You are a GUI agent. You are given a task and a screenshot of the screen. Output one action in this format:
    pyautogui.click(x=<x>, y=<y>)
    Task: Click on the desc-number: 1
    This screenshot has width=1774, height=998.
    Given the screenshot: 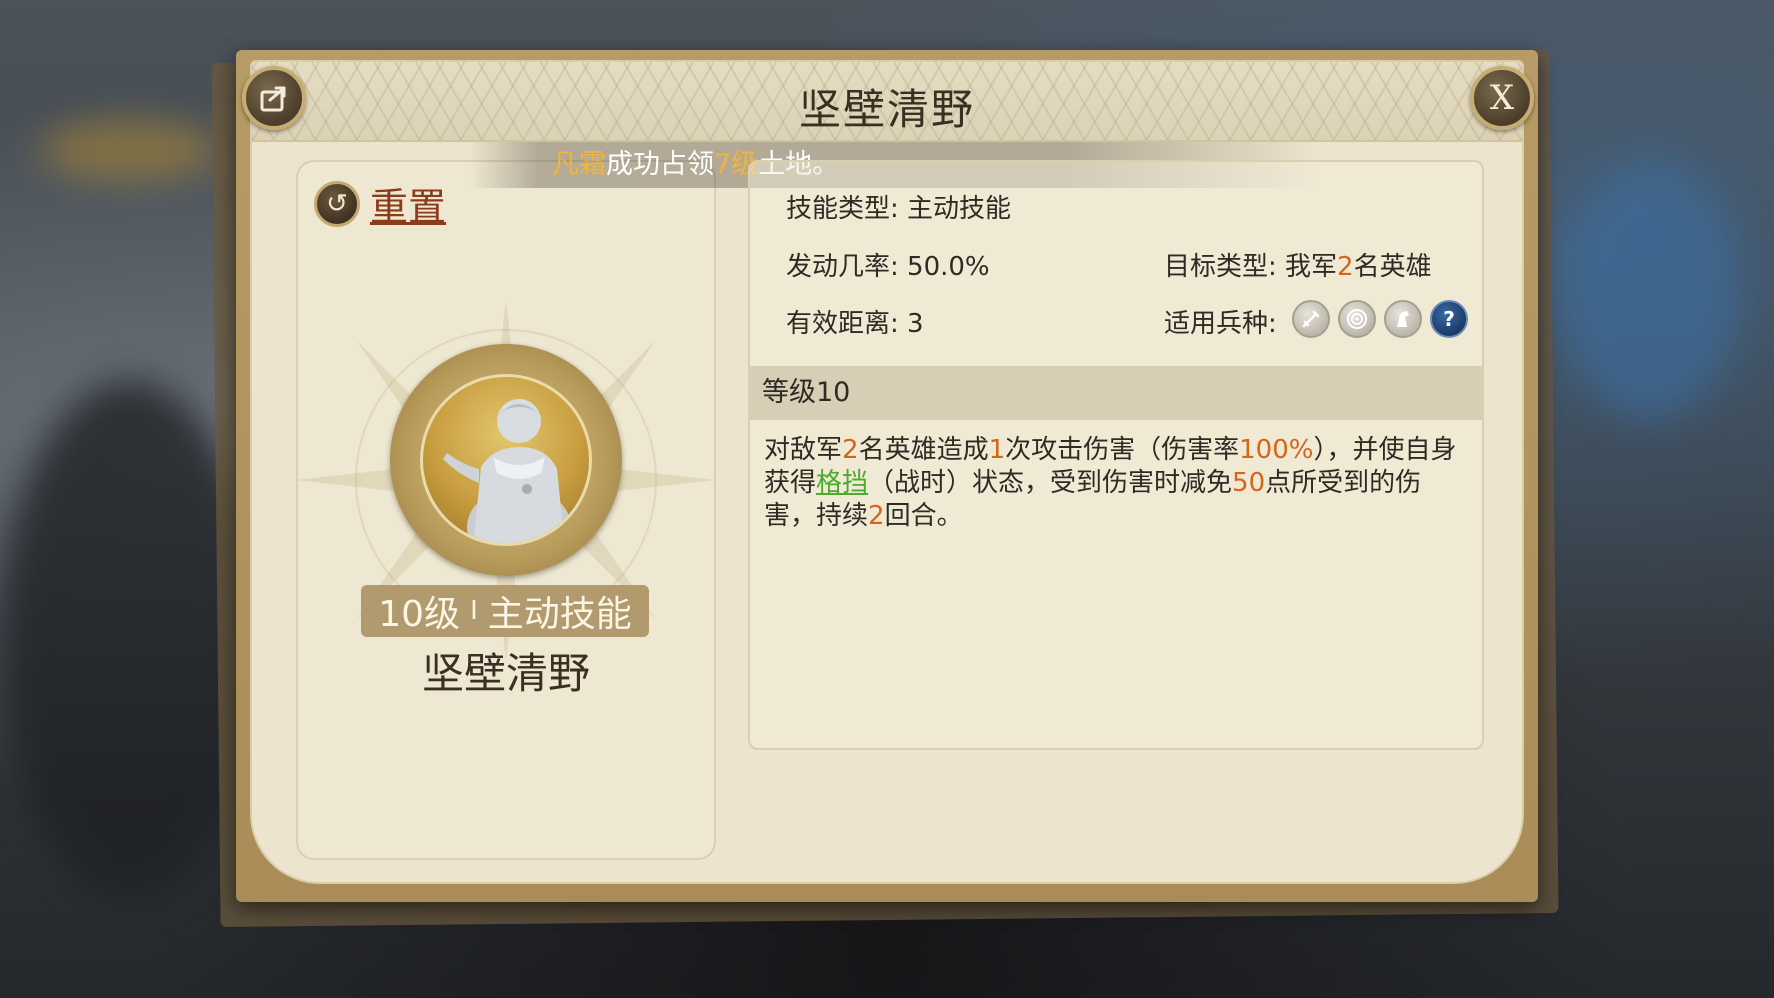 What is the action you would take?
    pyautogui.click(x=997, y=450)
    